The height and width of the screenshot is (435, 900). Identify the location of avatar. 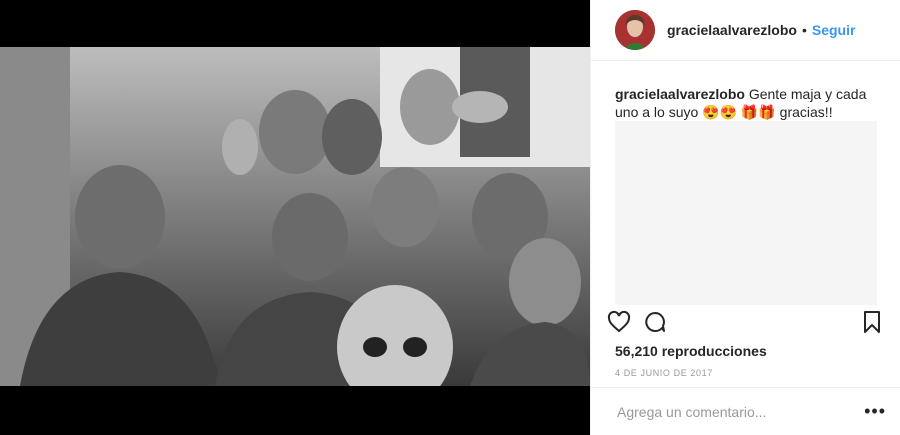
(635, 30).